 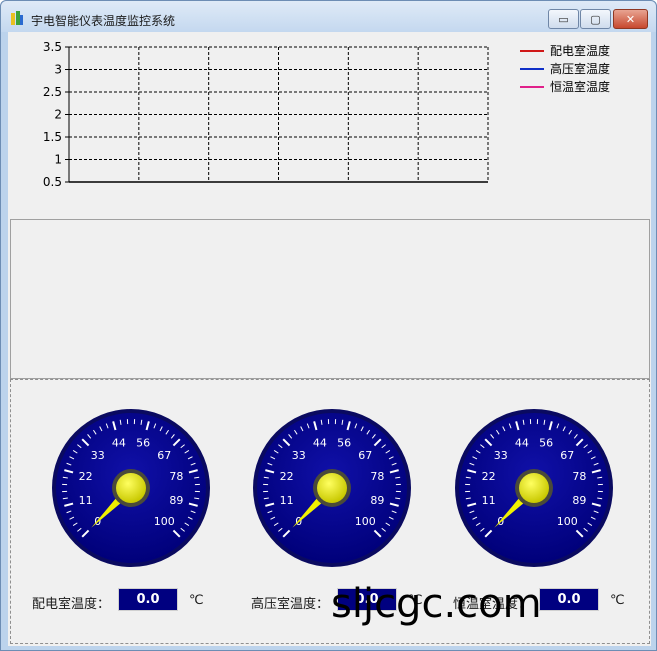 I want to click on close-button: ✕, so click(x=630, y=19).